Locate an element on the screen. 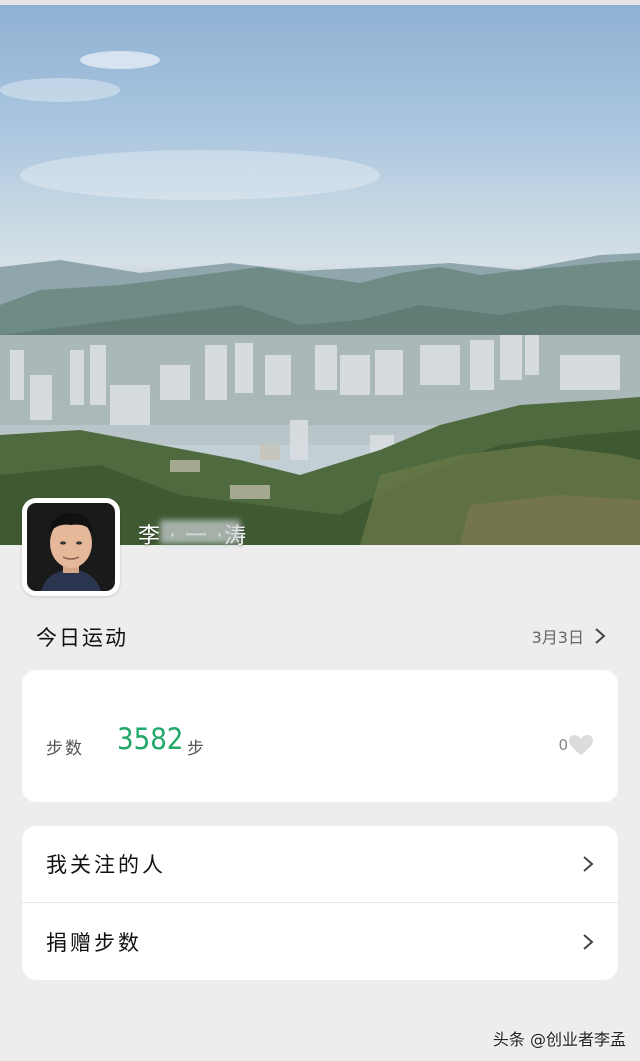 This screenshot has height=1061, width=640. date-selector: 3月3日 is located at coordinates (569, 636).